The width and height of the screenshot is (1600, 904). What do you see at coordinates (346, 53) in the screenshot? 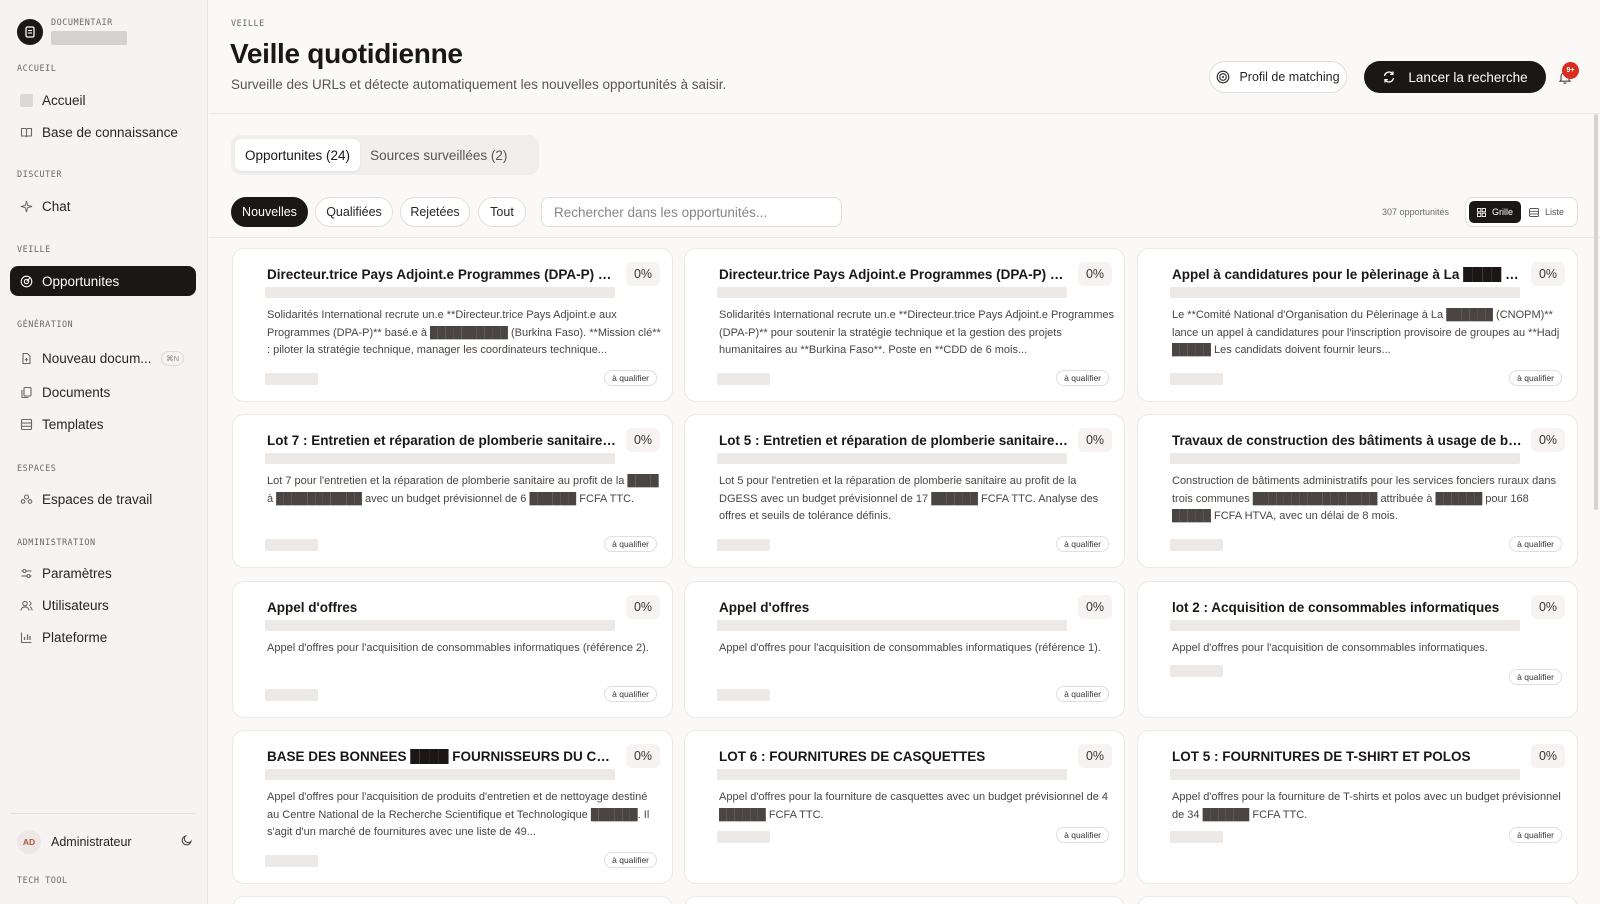
I see `page-title: Veille quotidienne` at bounding box center [346, 53].